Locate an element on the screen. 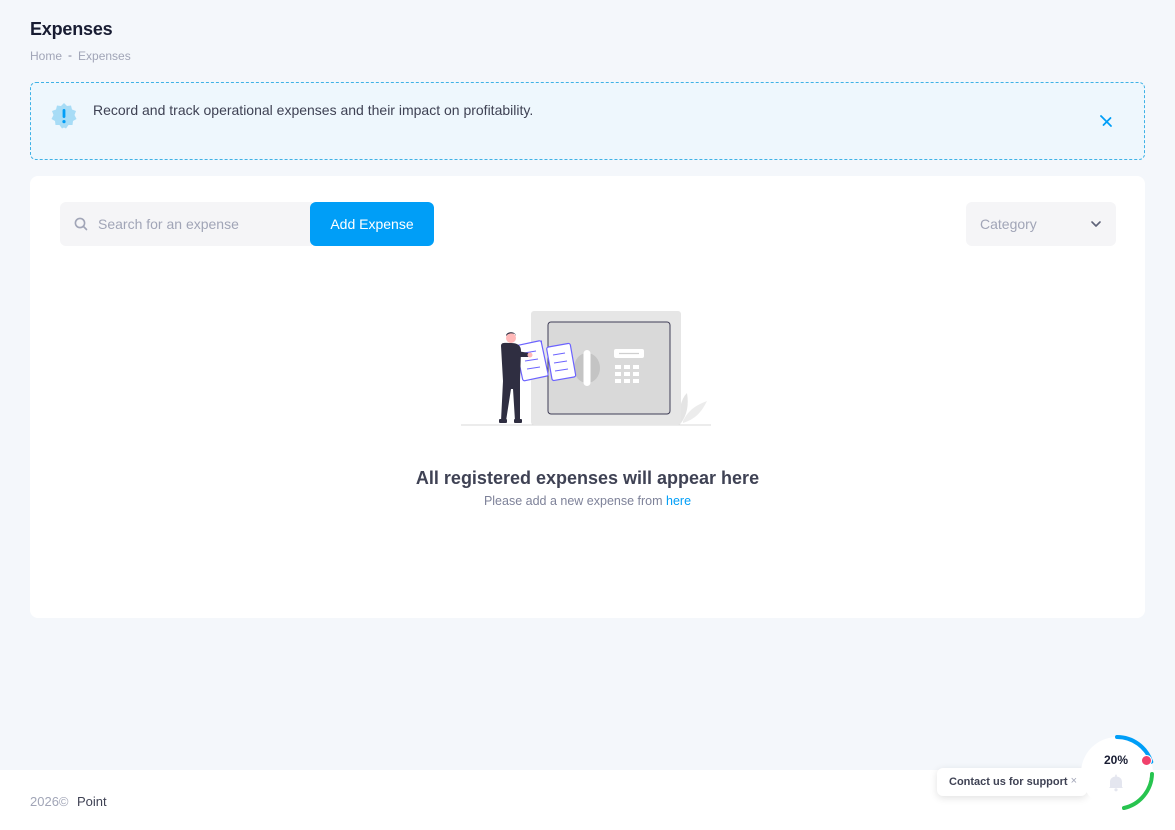  search-icon is located at coordinates (81, 224).